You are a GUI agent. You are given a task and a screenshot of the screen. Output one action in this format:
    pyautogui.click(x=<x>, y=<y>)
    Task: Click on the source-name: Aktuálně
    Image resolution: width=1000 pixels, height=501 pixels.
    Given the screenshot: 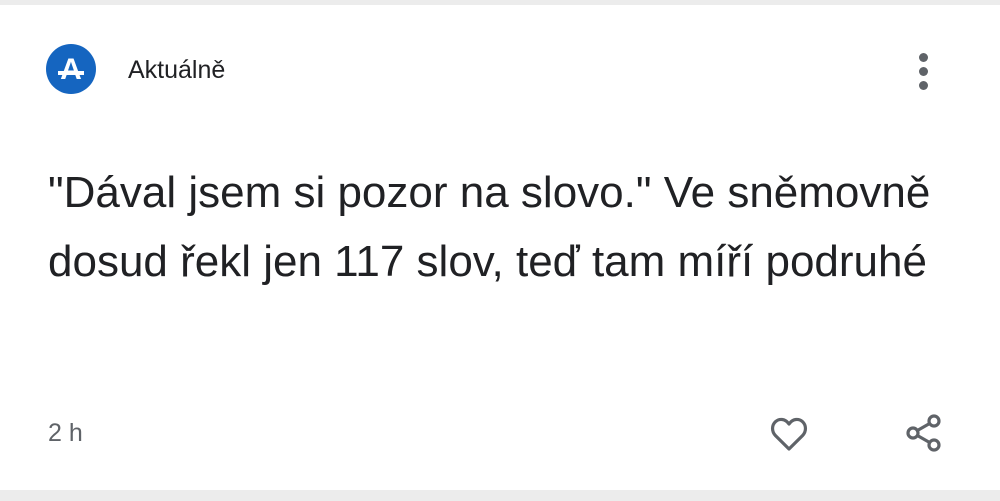 What is the action you would take?
    pyautogui.click(x=176, y=70)
    